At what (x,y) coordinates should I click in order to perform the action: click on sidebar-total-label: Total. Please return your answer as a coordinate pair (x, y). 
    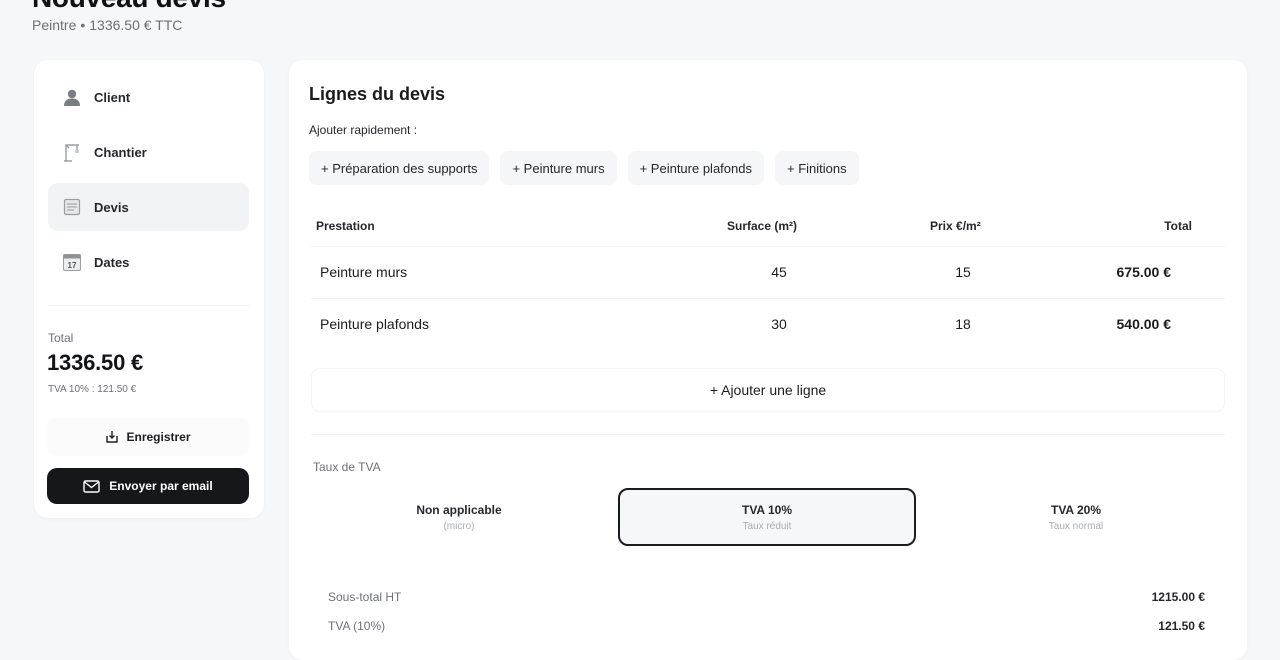
    Looking at the image, I should click on (61, 338).